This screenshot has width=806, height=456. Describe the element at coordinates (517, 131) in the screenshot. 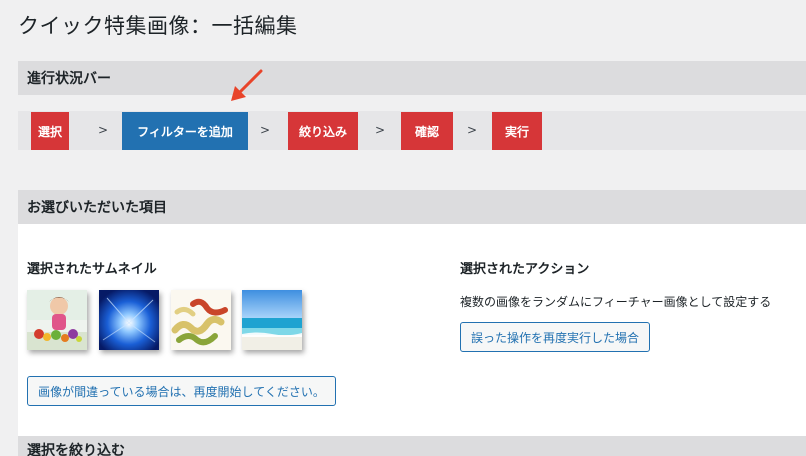

I see `step-execute: 実行` at that location.